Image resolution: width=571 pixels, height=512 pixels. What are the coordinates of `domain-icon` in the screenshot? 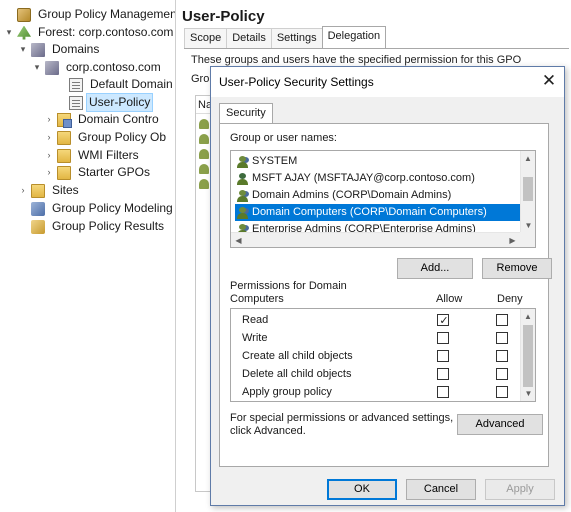 It's located at (52, 67).